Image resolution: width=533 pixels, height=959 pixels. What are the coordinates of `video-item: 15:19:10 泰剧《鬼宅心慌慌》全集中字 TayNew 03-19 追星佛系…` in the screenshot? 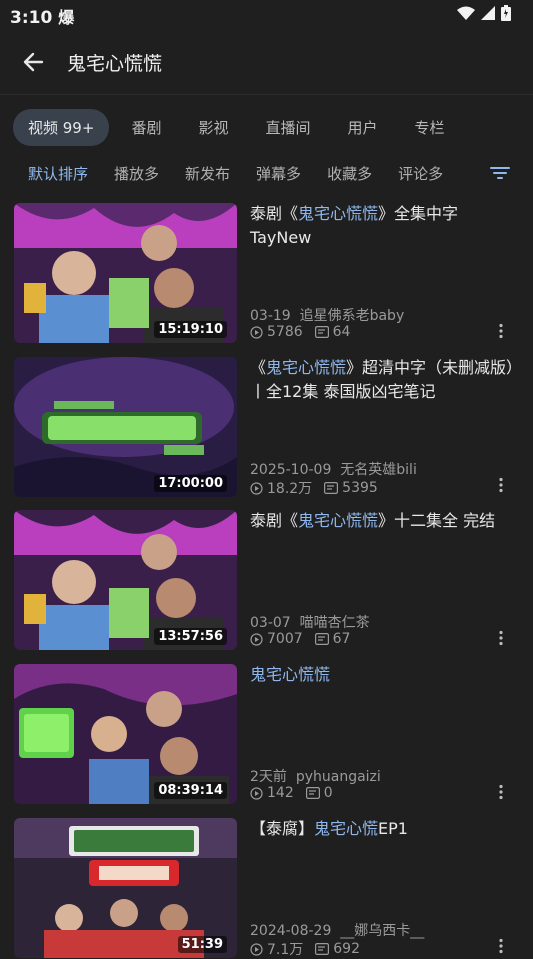 It's located at (269, 273).